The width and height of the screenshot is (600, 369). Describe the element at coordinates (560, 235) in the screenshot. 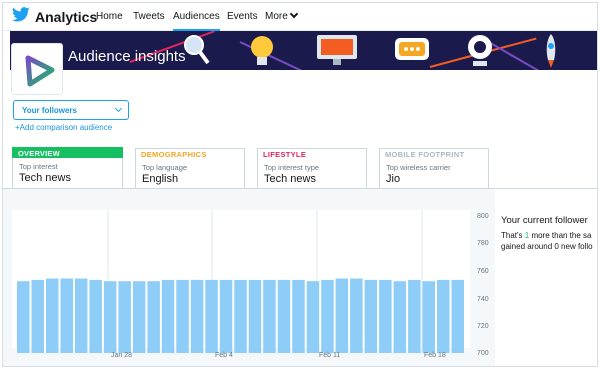

I see `summary-line-1-post: more than the sa` at that location.